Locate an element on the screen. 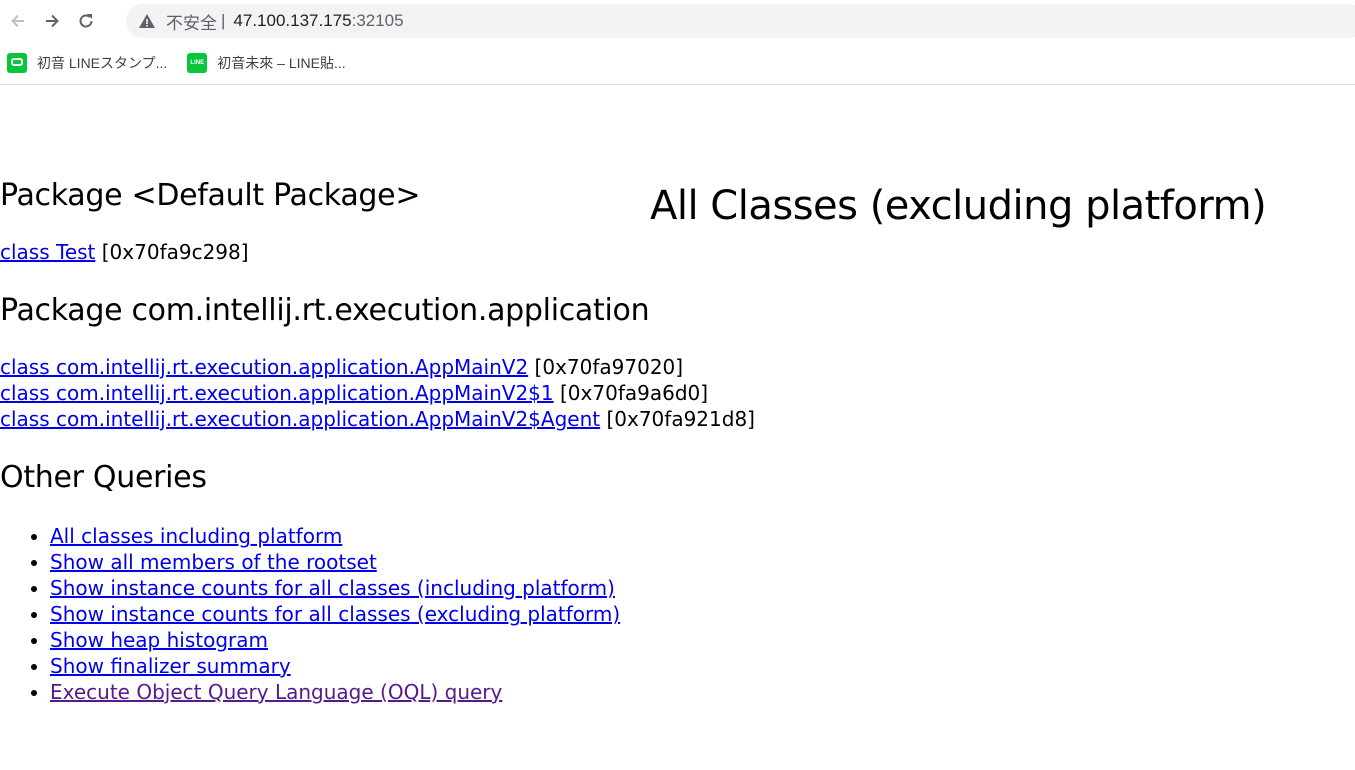  class-link: class Test is located at coordinates (47, 252).